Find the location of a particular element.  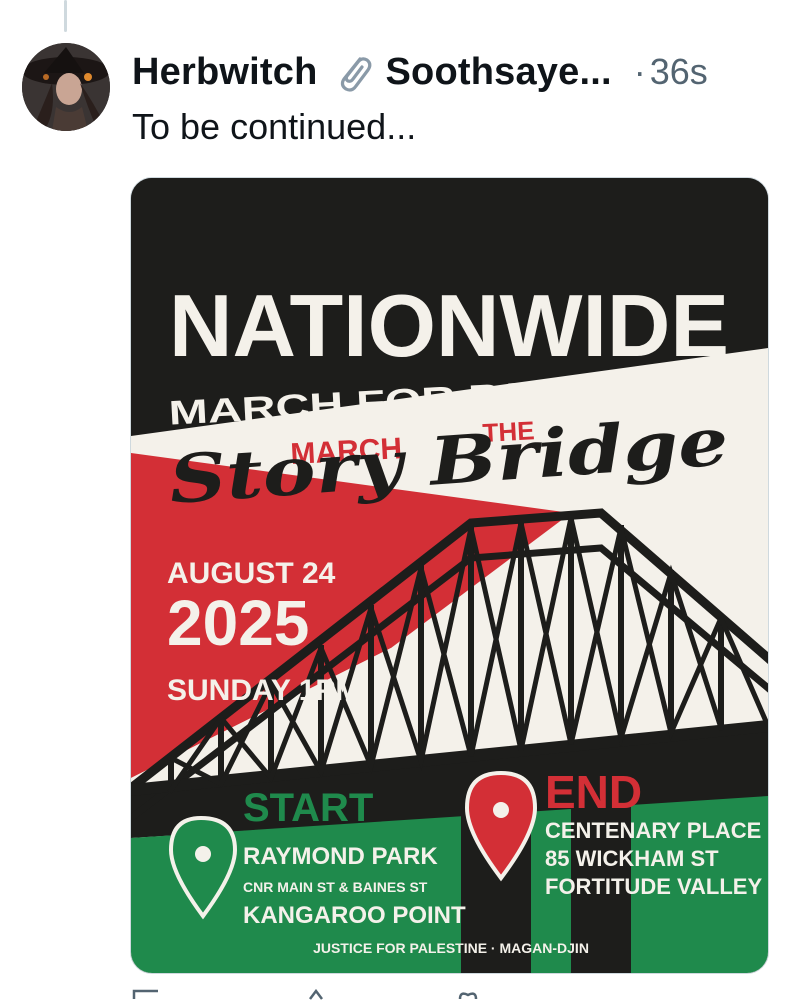

poster-start-label: START is located at coordinates (308, 808).